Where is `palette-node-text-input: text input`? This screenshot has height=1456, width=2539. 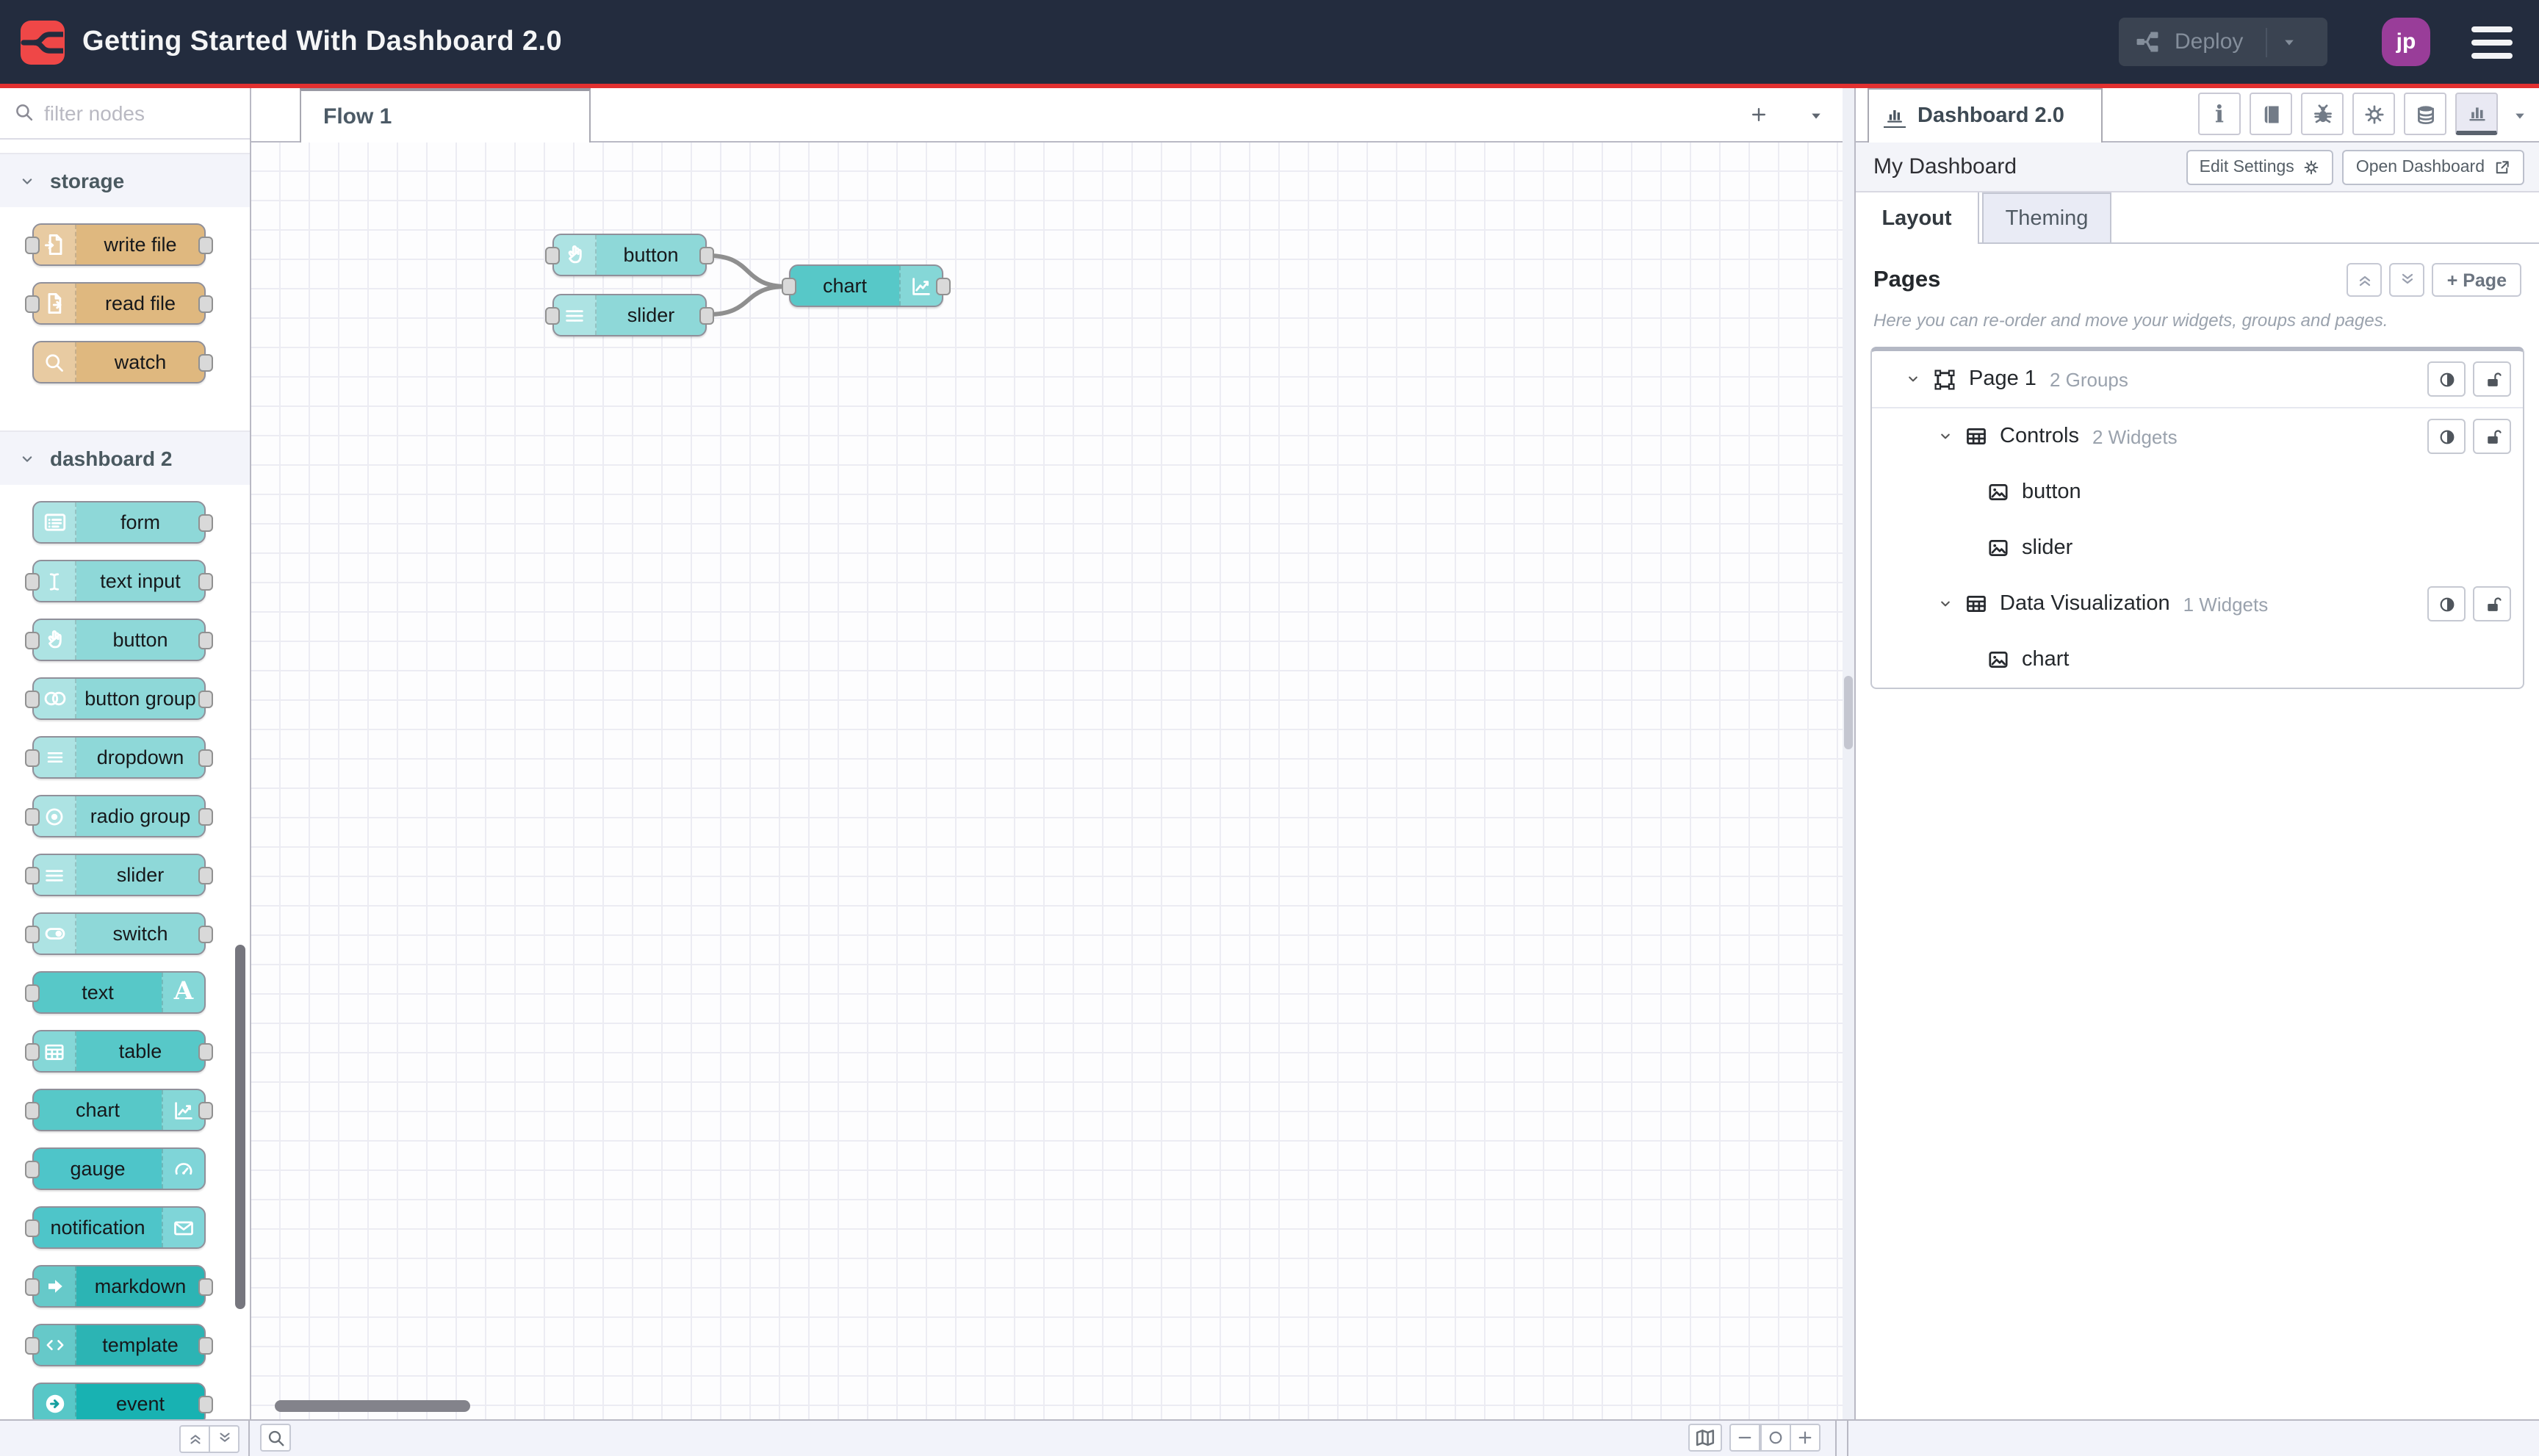 palette-node-text-input: text input is located at coordinates (119, 581).